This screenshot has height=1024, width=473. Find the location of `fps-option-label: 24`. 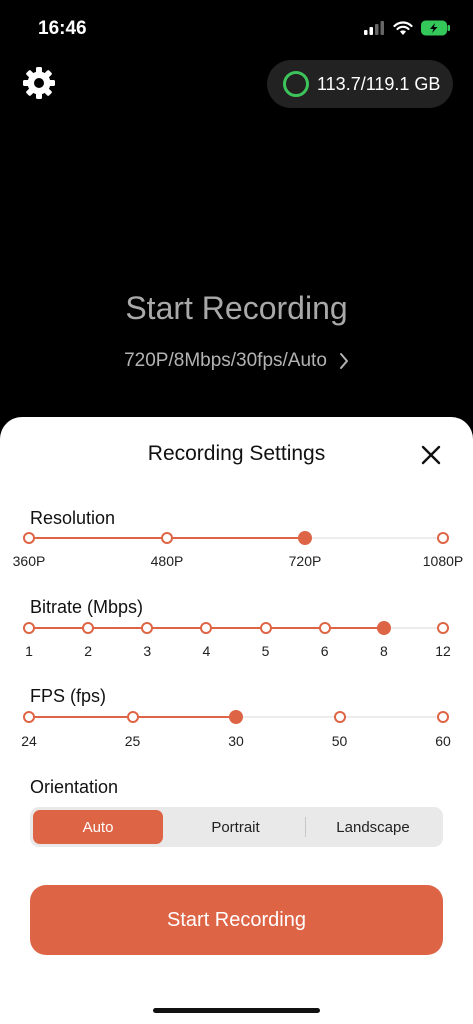

fps-option-label: 24 is located at coordinates (29, 741).